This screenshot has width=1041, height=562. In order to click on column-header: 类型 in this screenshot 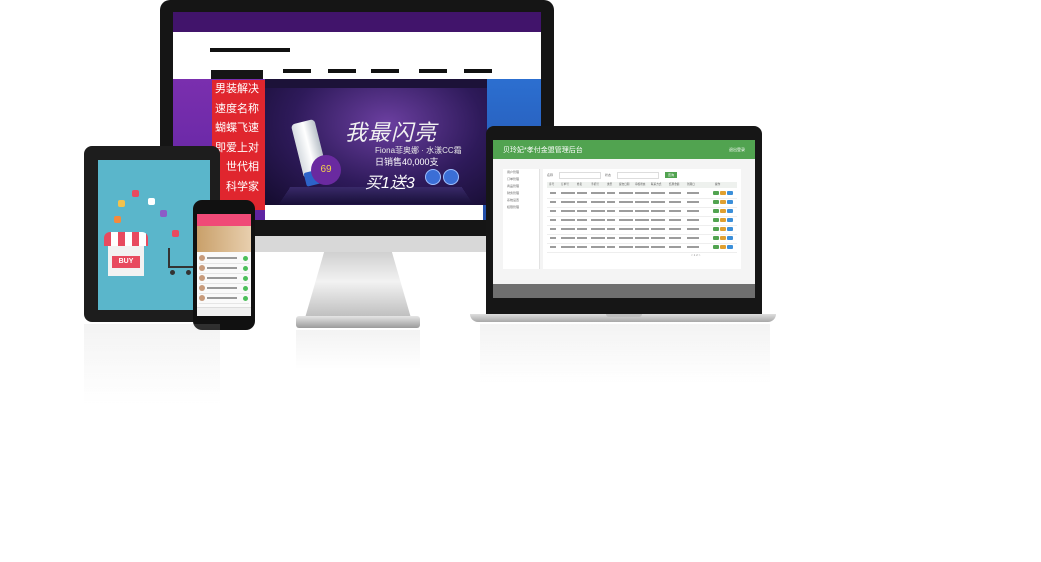, I will do `click(610, 184)`.